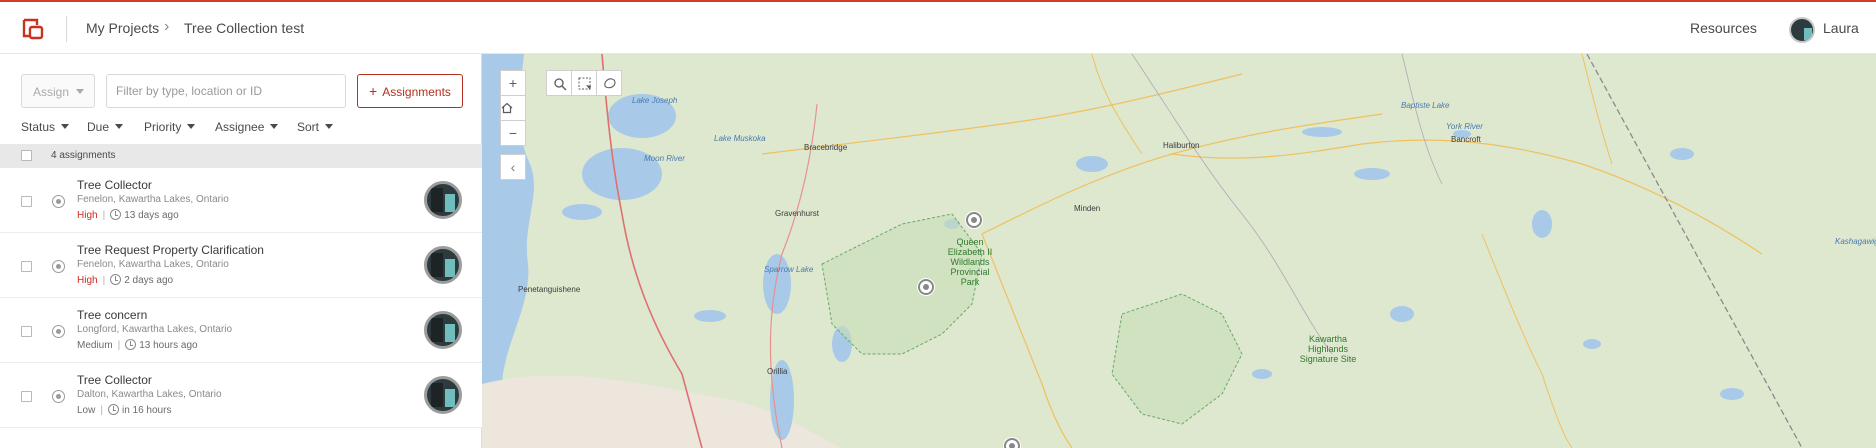 This screenshot has width=1876, height=448. Describe the element at coordinates (507, 108) in the screenshot. I see `home-icon` at that location.